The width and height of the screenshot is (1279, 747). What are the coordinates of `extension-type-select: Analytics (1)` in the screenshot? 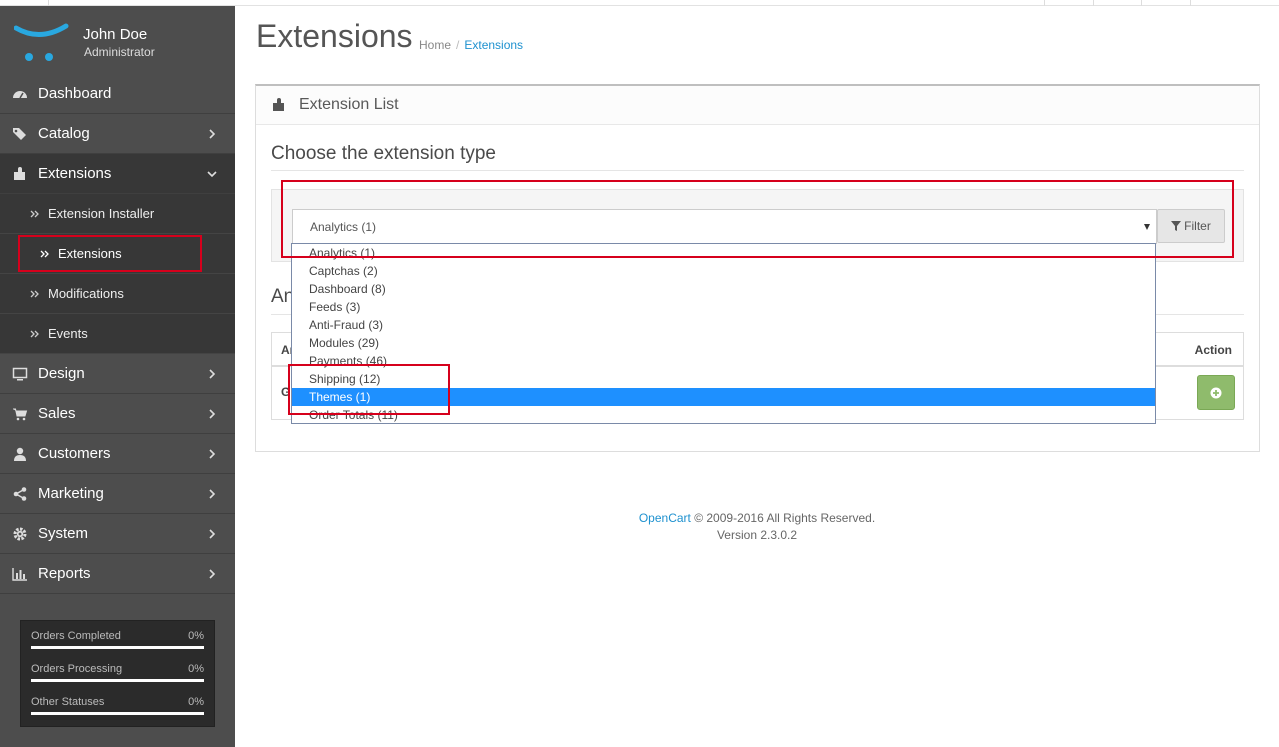 It's located at (724, 226).